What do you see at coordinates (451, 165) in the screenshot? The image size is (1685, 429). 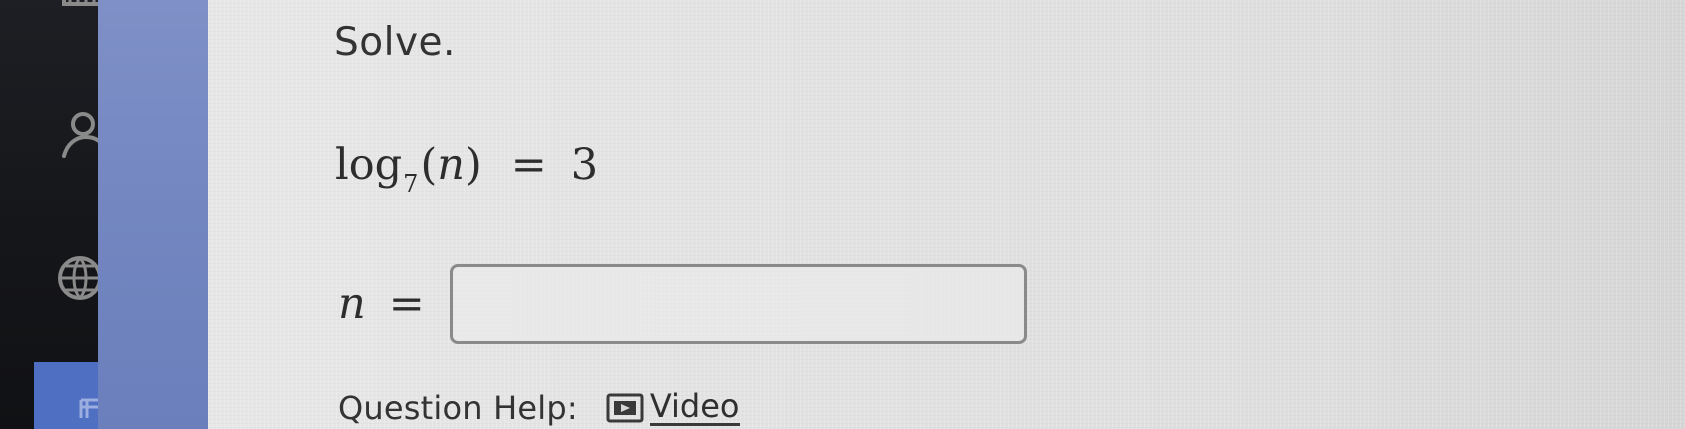 I see `equation-variable: n` at bounding box center [451, 165].